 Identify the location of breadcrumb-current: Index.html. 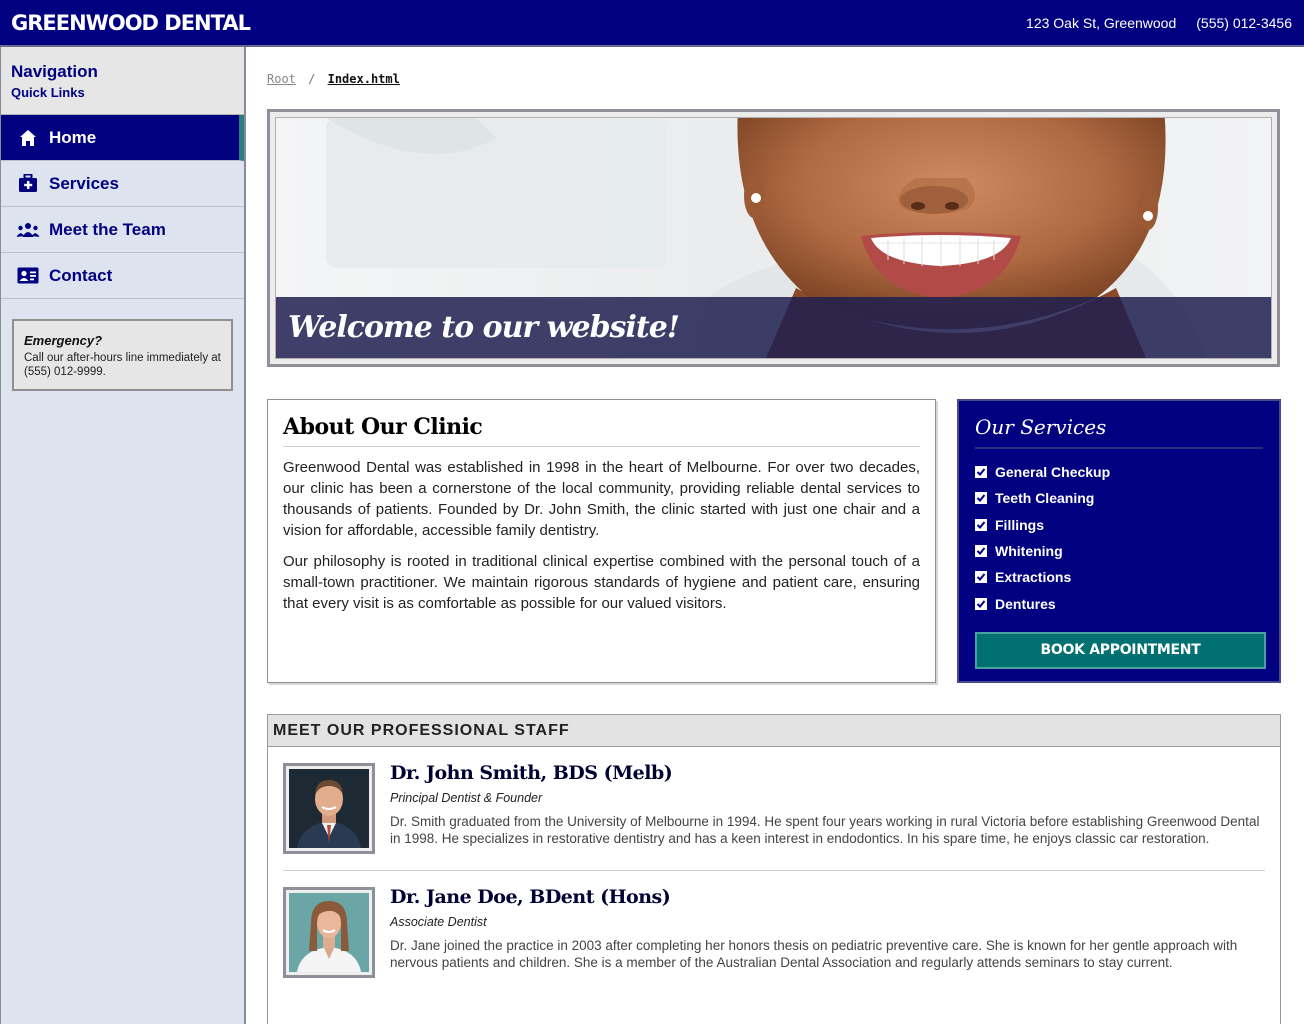
(364, 79).